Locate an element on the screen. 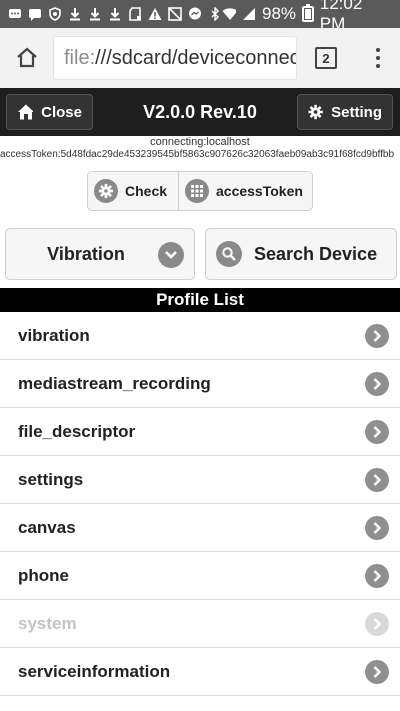  profile-list-item: system is located at coordinates (200, 624).